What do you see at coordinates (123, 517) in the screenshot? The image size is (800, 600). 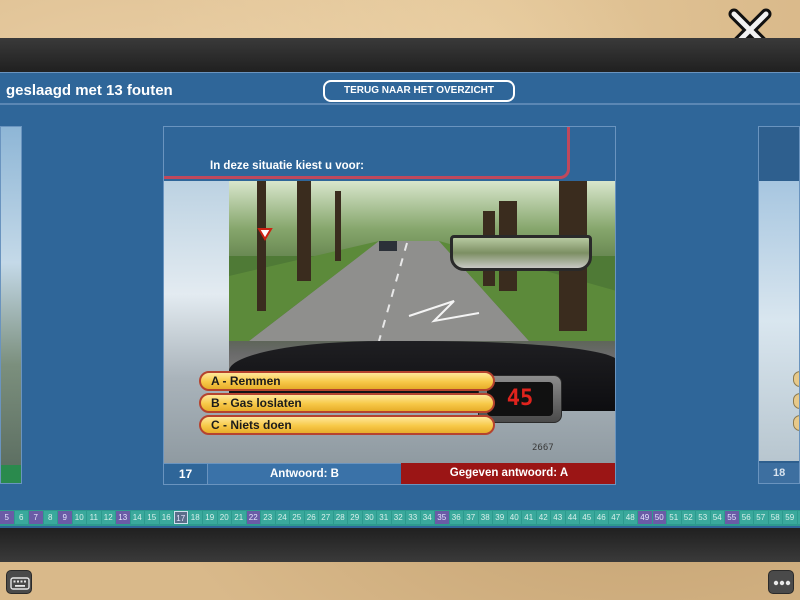 I see `question-number-13: 13` at bounding box center [123, 517].